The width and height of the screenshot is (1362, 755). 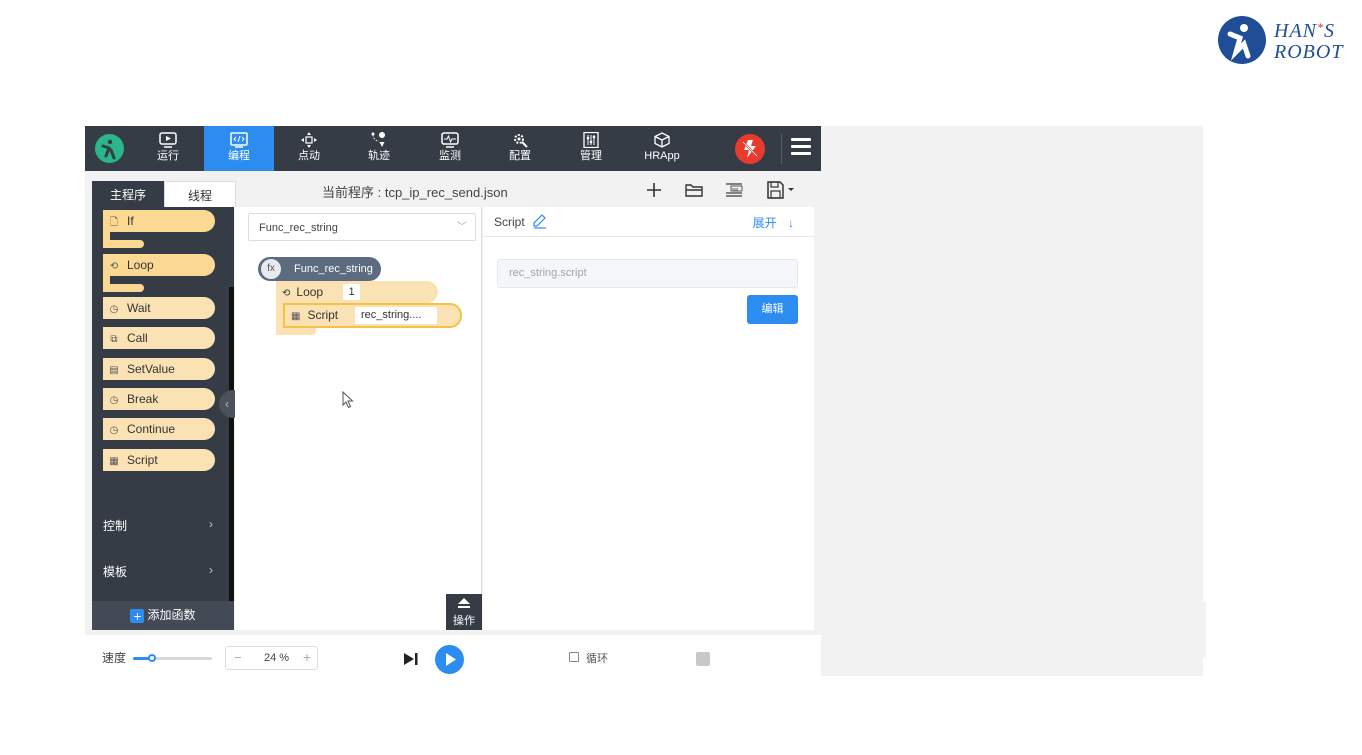 I want to click on loop-checkbox, so click(x=574, y=657).